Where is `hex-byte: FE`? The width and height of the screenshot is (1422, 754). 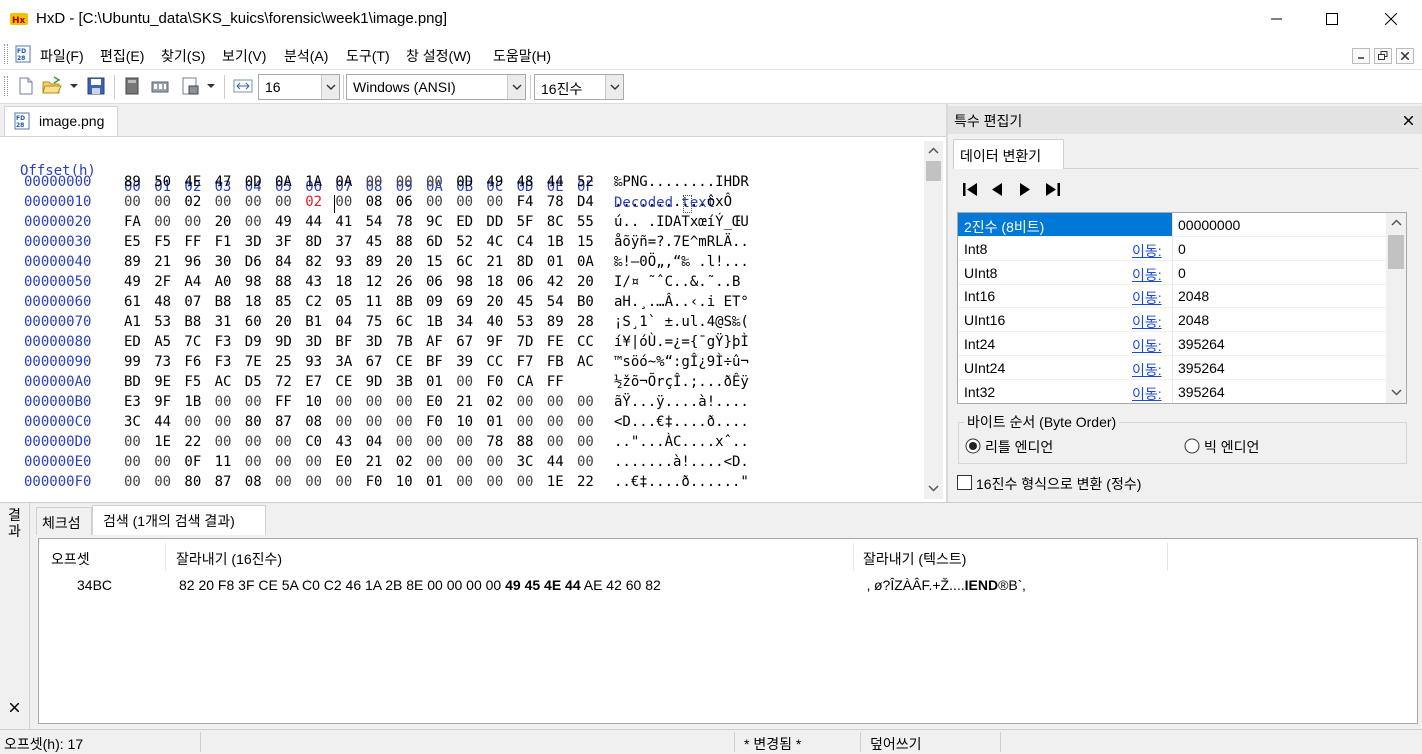
hex-byte: FE is located at coordinates (555, 342).